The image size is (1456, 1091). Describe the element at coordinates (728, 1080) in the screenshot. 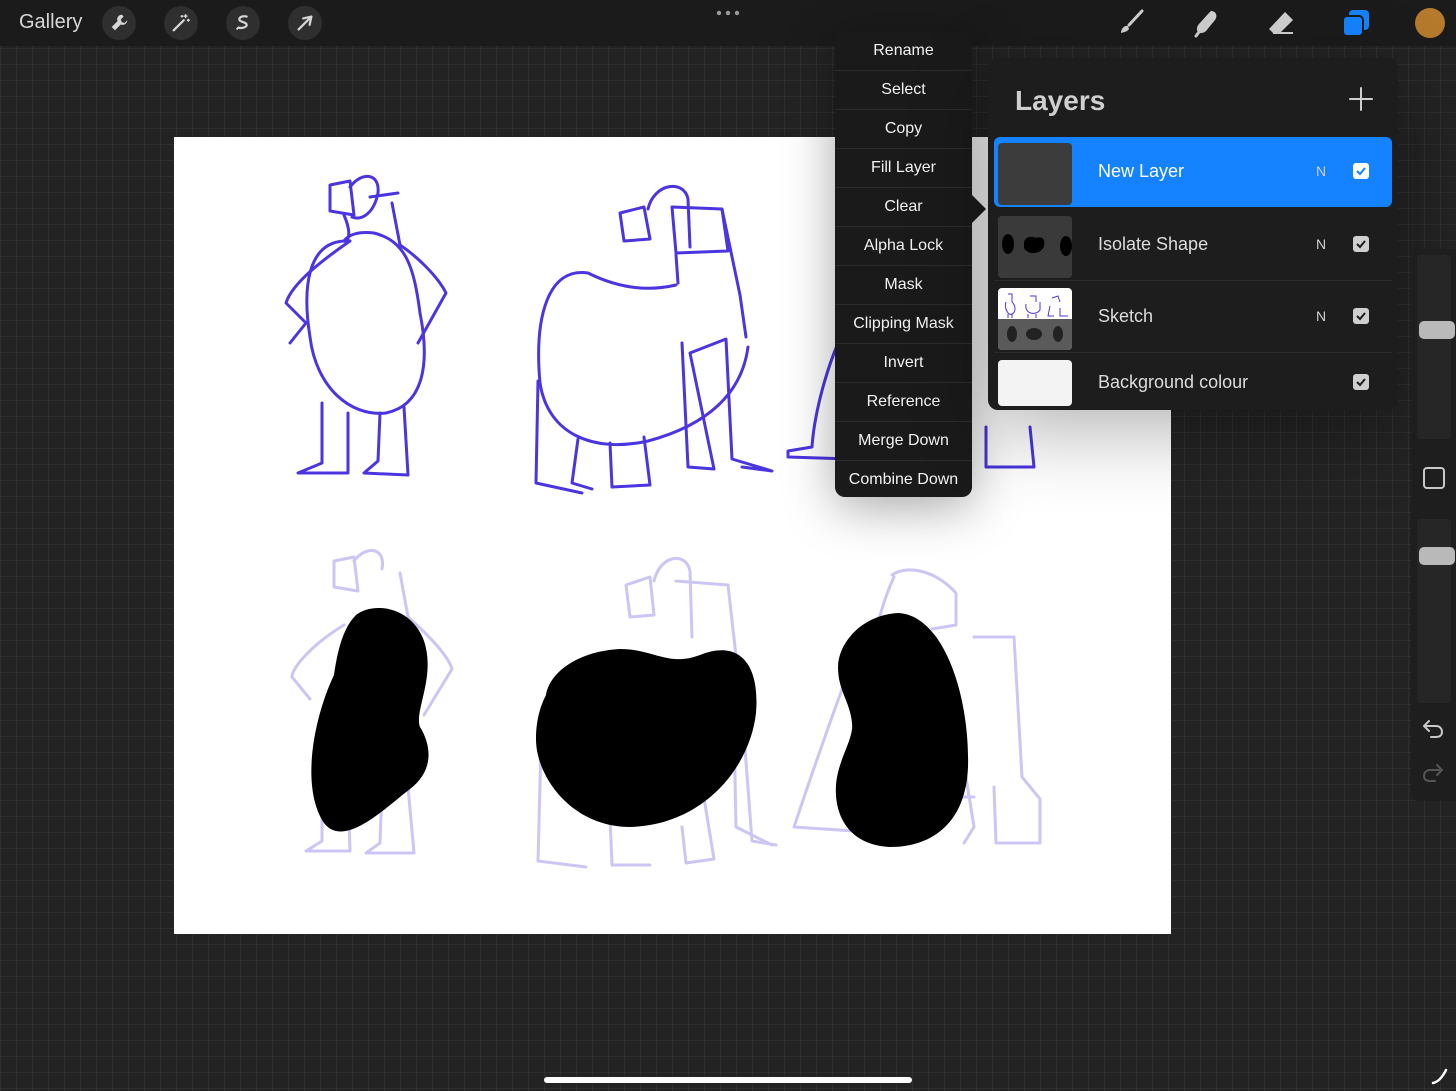

I see `home-indicator` at that location.